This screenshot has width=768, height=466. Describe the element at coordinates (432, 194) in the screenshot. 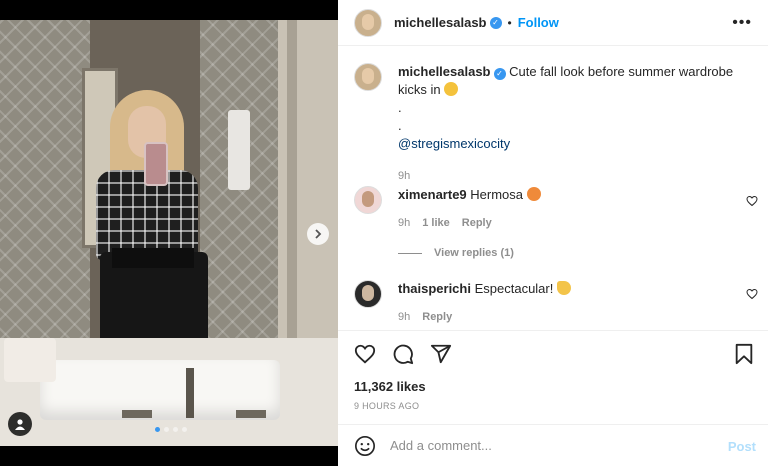

I see `comment-username: ximenarte9` at that location.